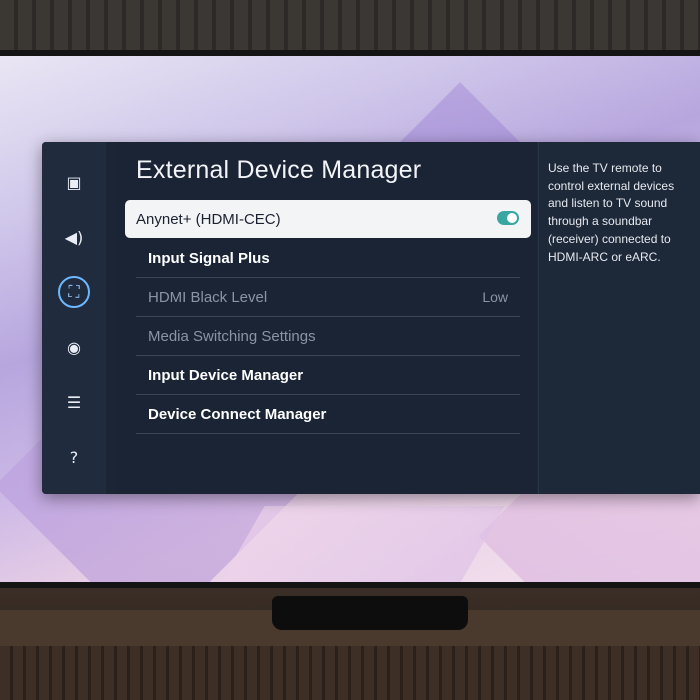 The image size is (700, 700). I want to click on menu-item-hdmi-black-level: HDMI Black Level Low, so click(328, 297).